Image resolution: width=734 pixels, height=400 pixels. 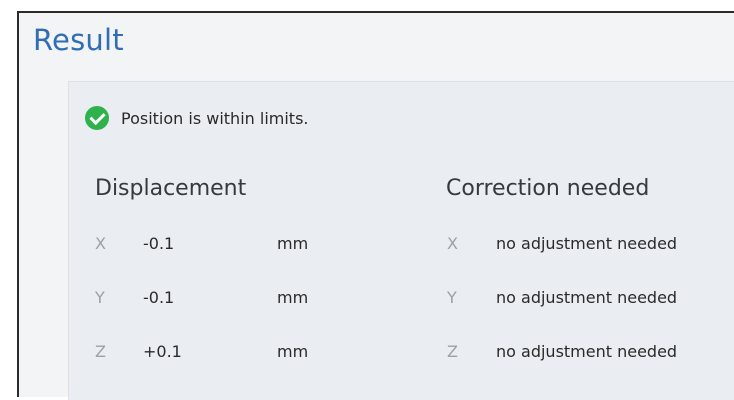 I want to click on status-text: Position is within limits., so click(x=215, y=118).